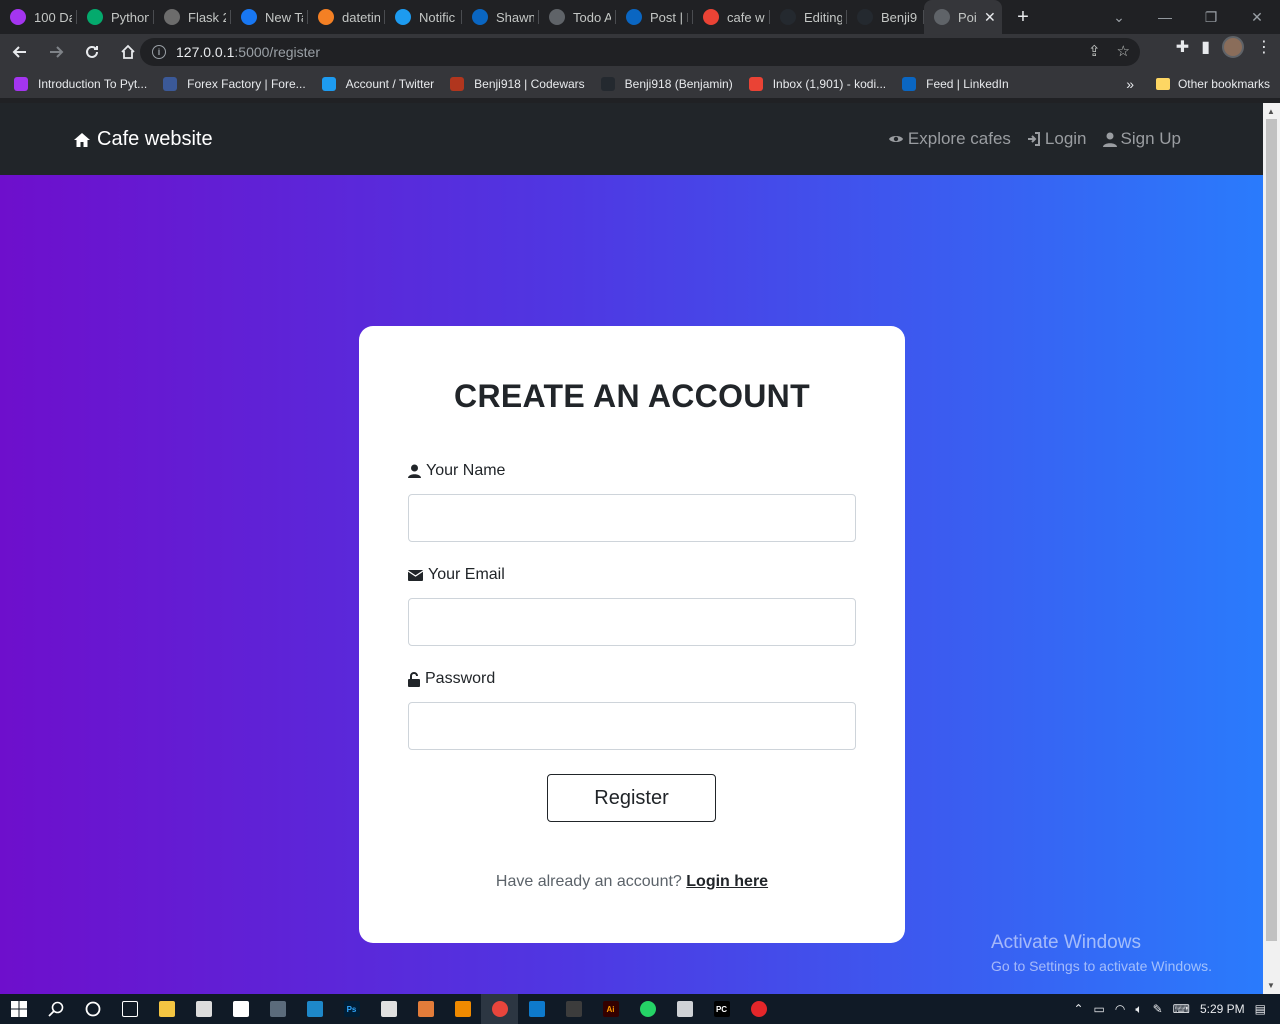  I want to click on browser-tab: Post | F, so click(654, 17).